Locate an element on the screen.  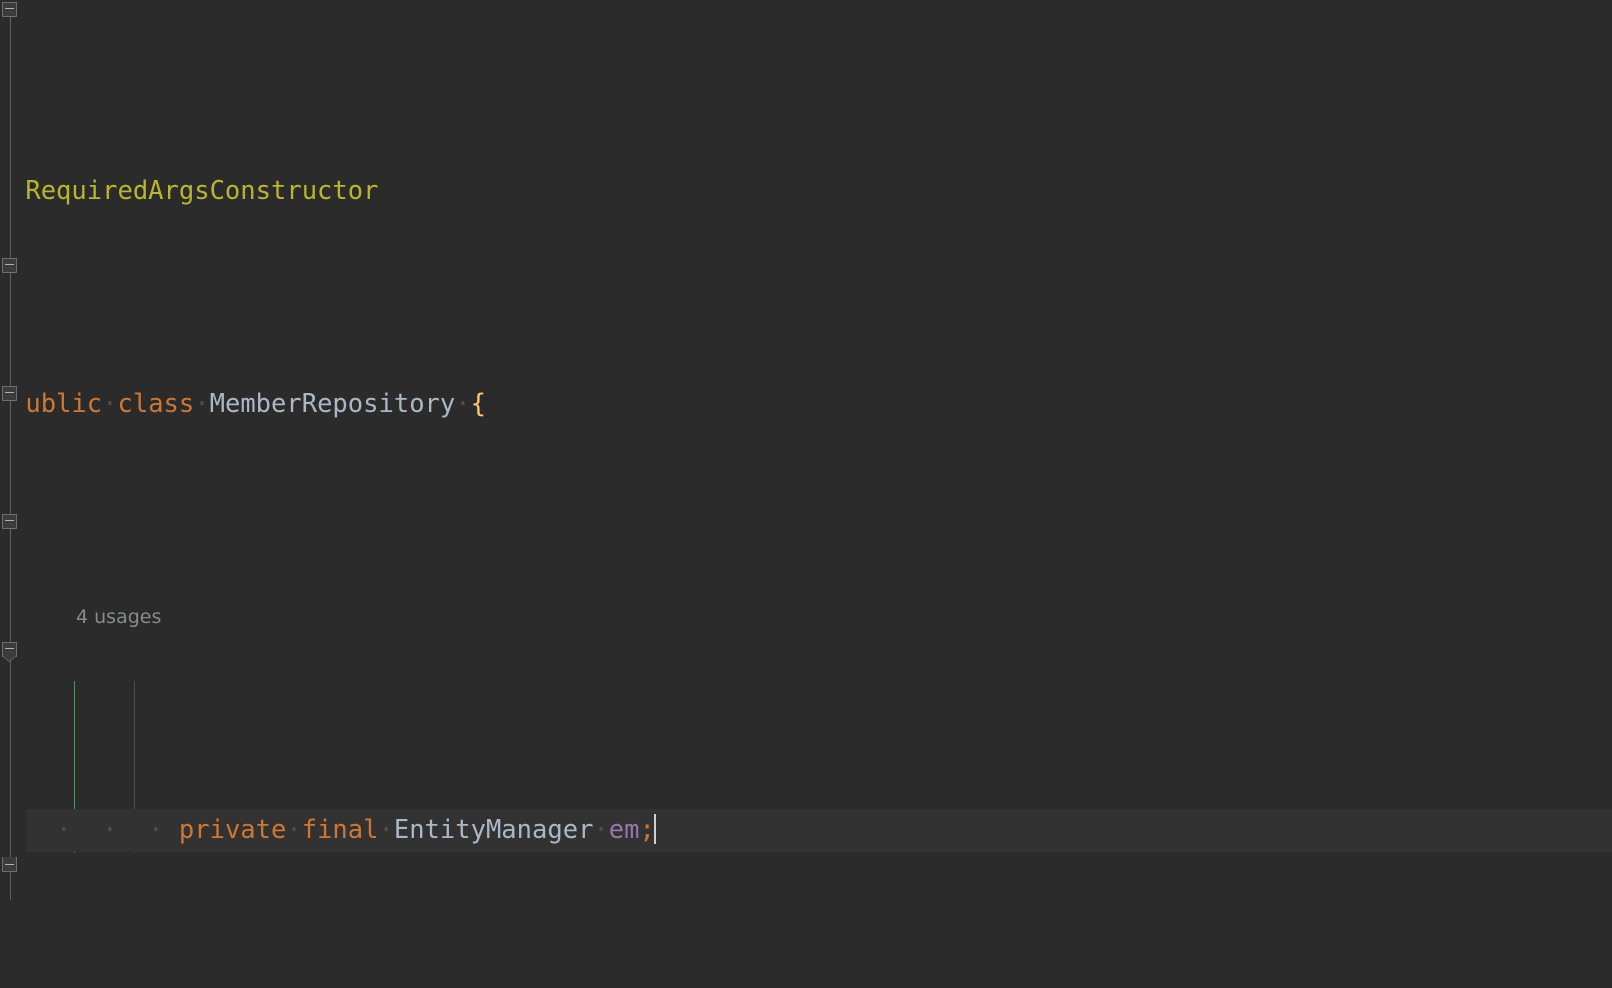
fold-marker-find-all is located at coordinates (10, 522).